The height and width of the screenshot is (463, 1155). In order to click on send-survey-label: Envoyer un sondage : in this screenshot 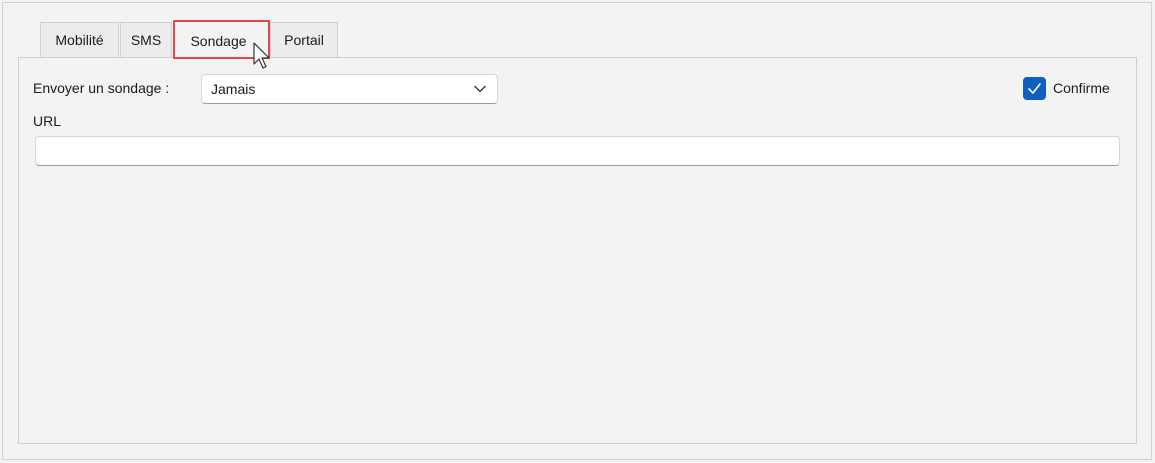, I will do `click(101, 88)`.